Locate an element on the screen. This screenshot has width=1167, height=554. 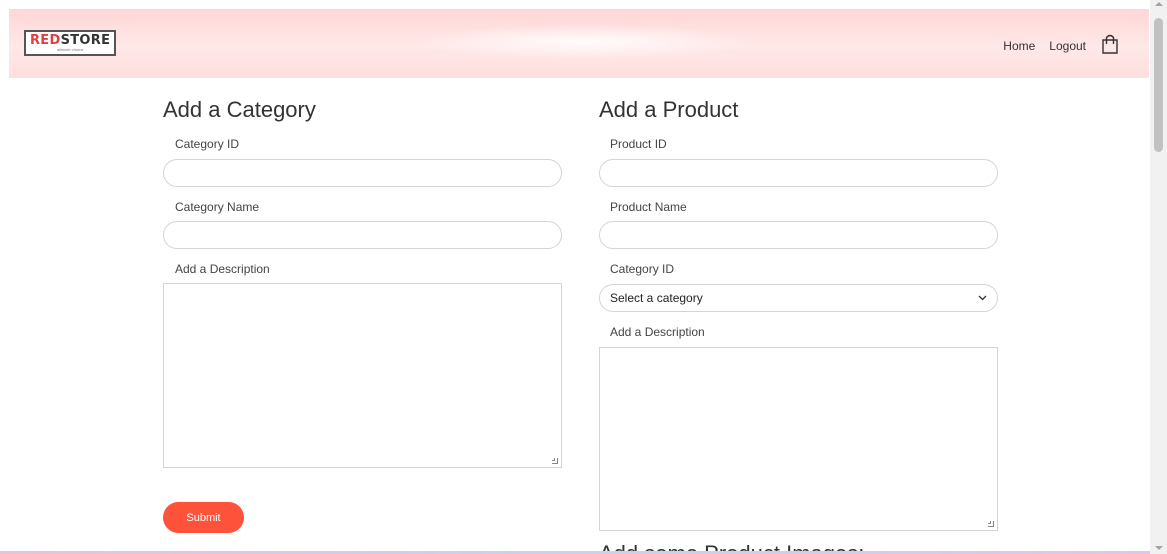
product-description-label: Add a Description is located at coordinates (657, 332).